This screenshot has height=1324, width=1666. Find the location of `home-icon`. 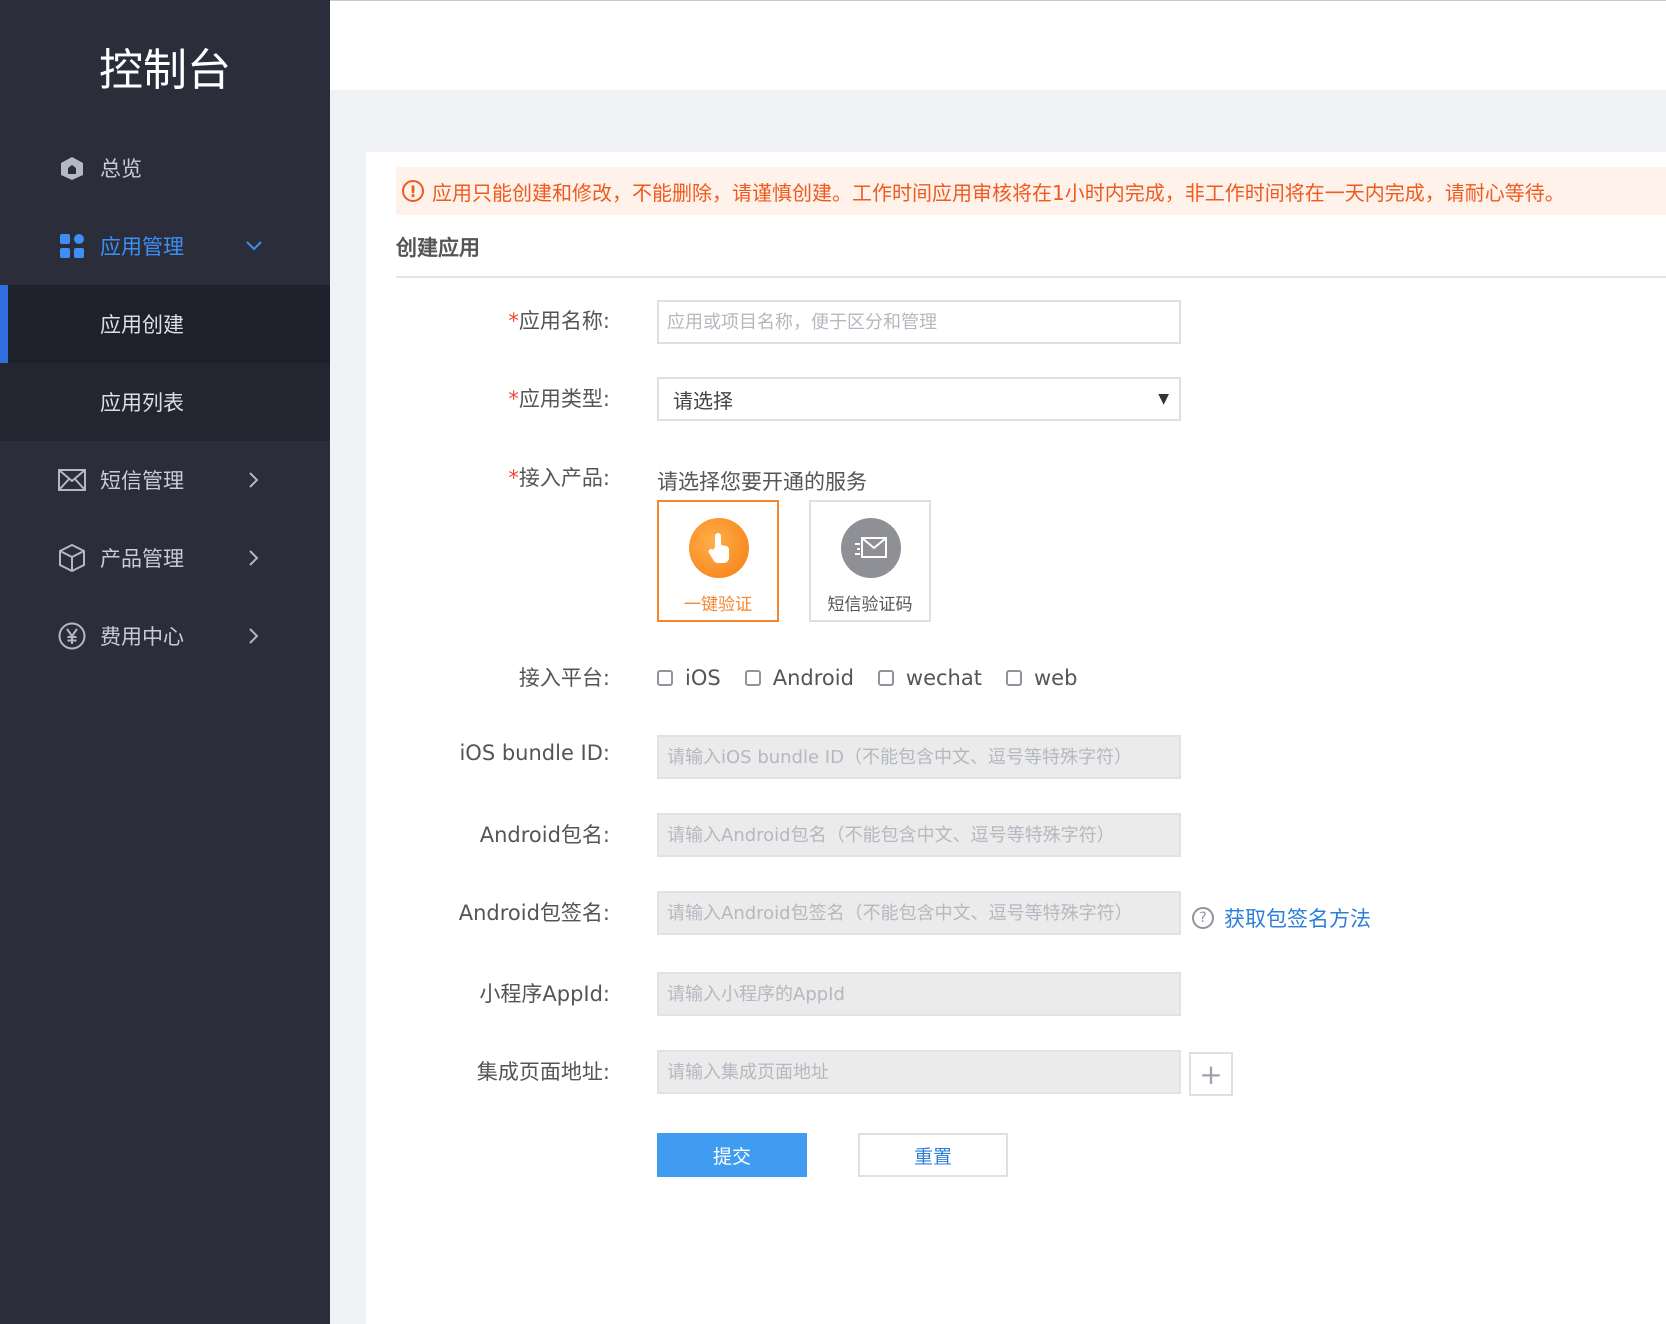

home-icon is located at coordinates (72, 168).